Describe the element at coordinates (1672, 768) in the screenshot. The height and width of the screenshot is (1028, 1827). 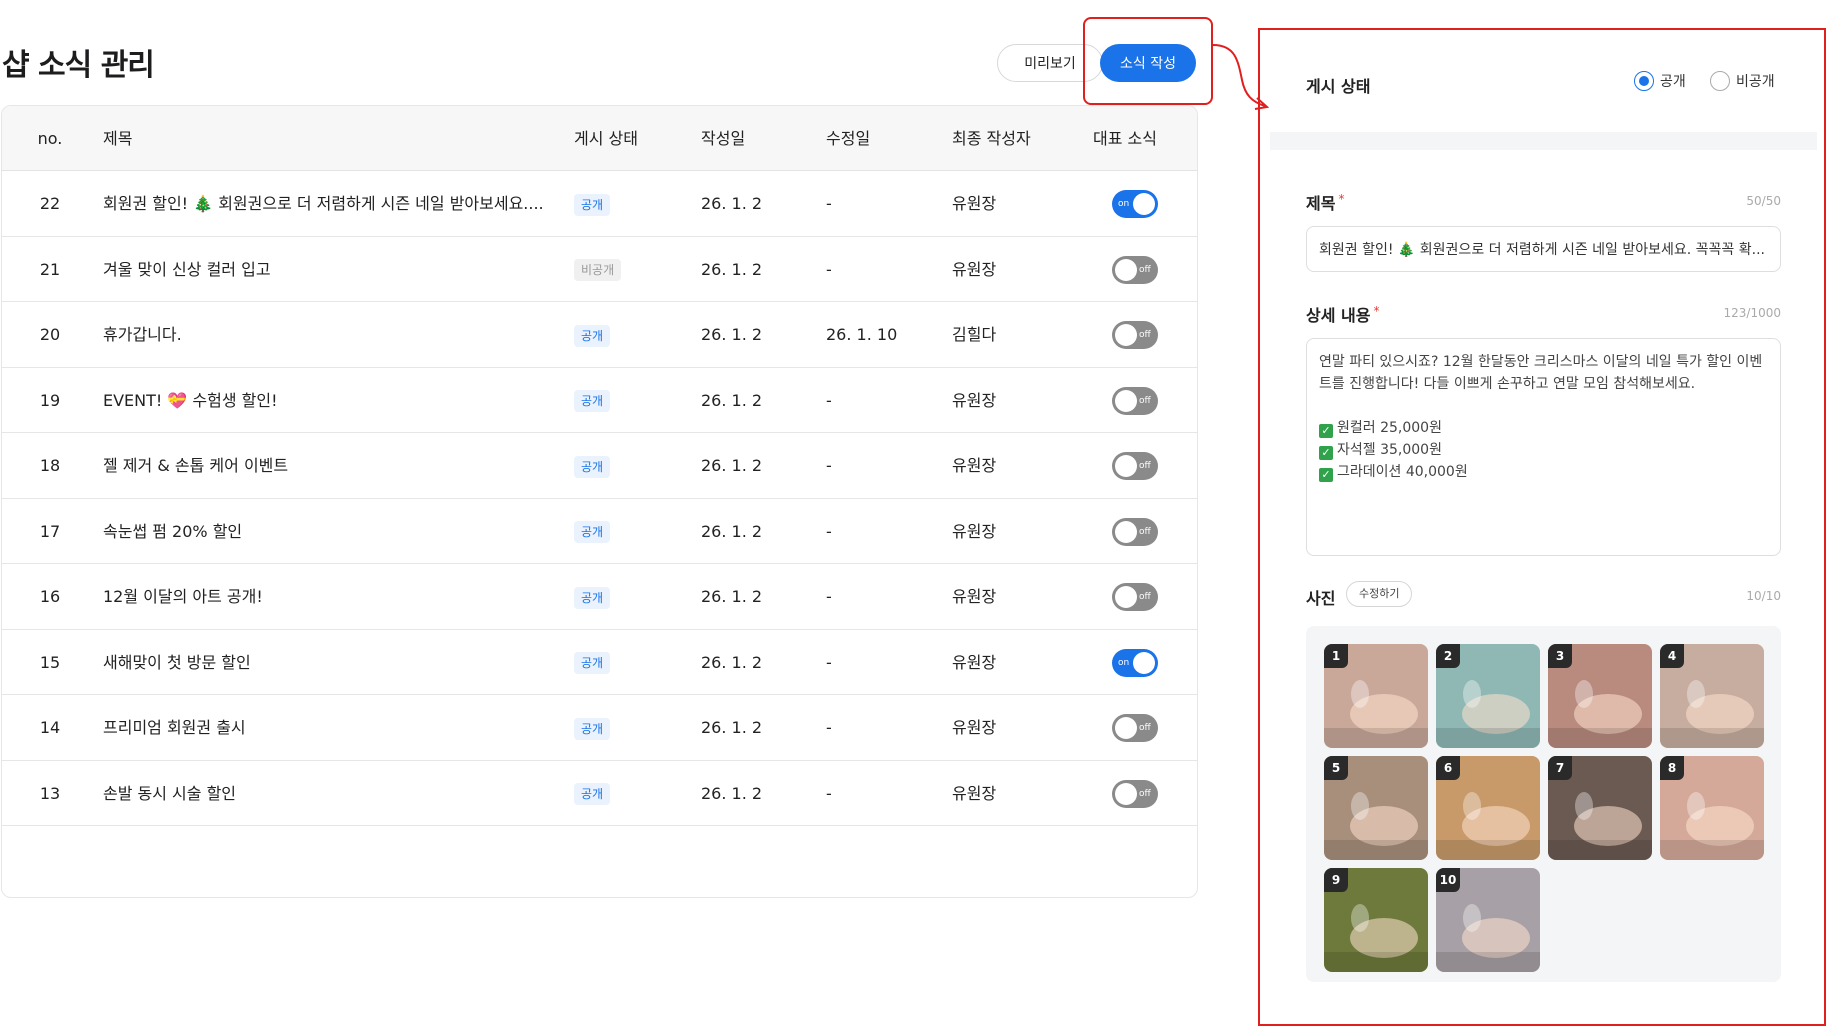
I see `photo-order-badge: 8` at that location.